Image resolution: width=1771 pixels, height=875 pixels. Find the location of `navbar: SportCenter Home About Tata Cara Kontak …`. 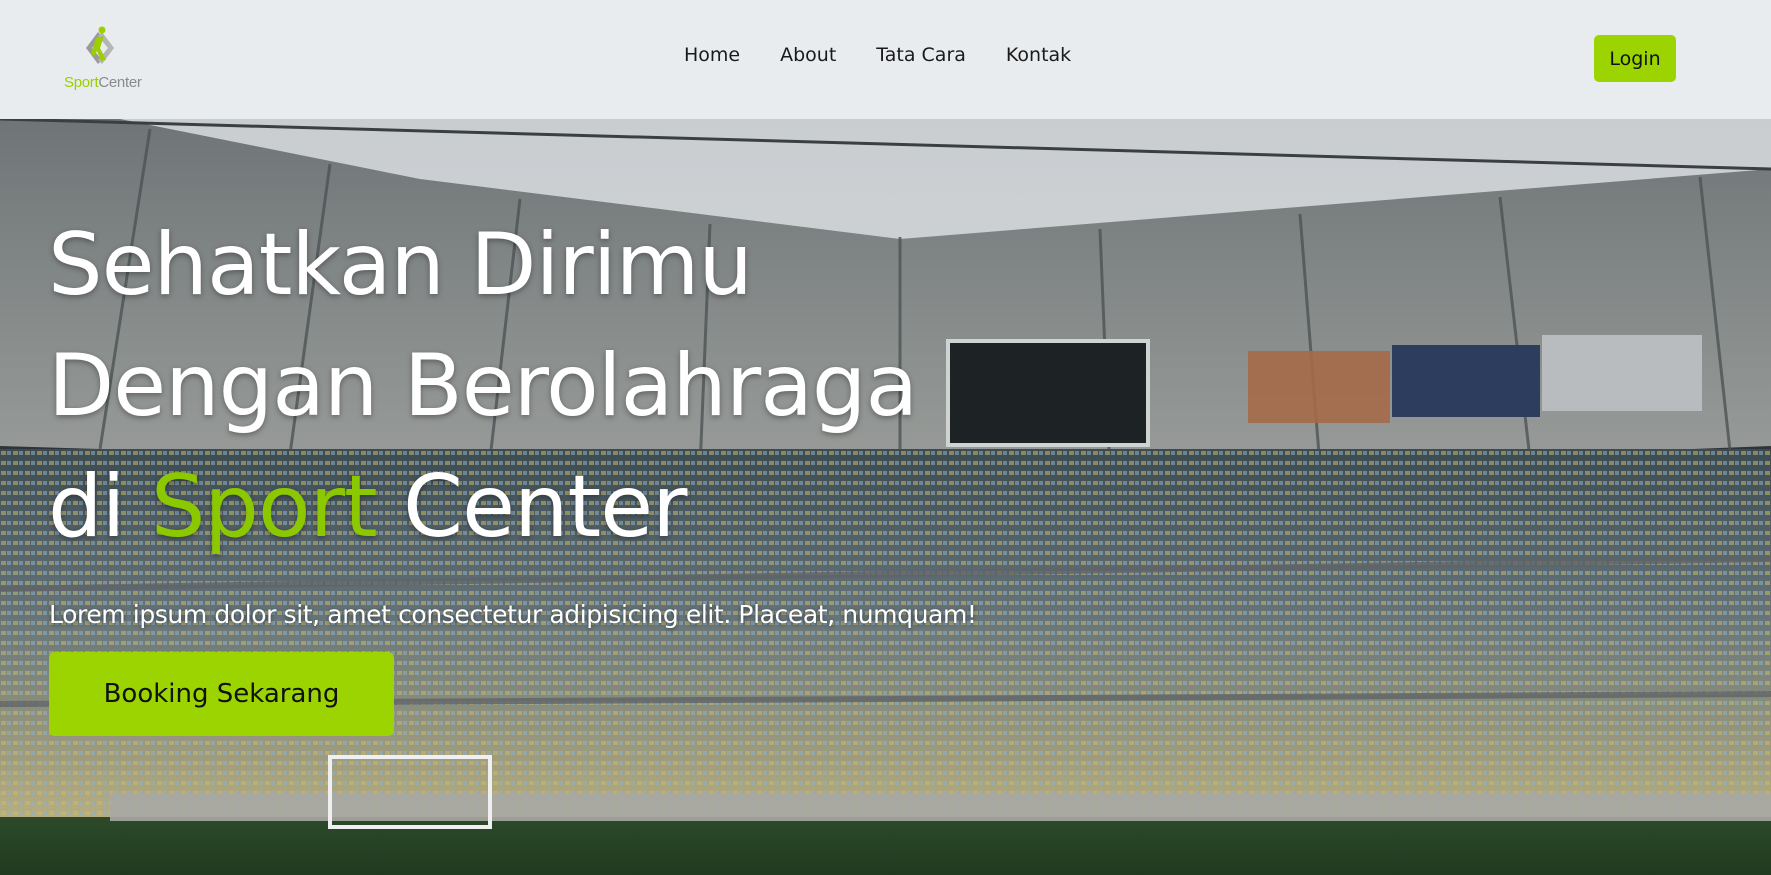

navbar: SportCenter Home About Tata Cara Kontak … is located at coordinates (885, 59).